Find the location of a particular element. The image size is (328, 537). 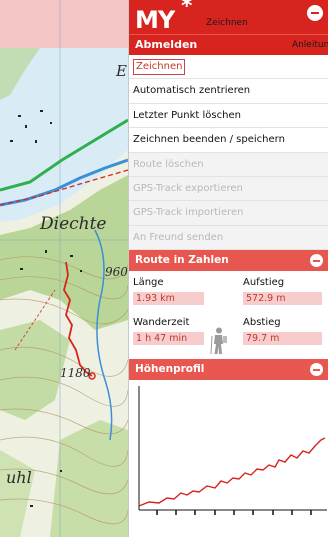

walk-time-value: 1 h 47 min is located at coordinates (168, 339).